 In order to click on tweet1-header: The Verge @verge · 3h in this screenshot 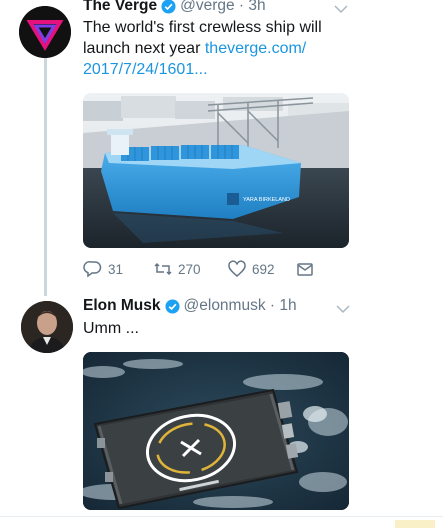, I will do `click(174, 7)`.